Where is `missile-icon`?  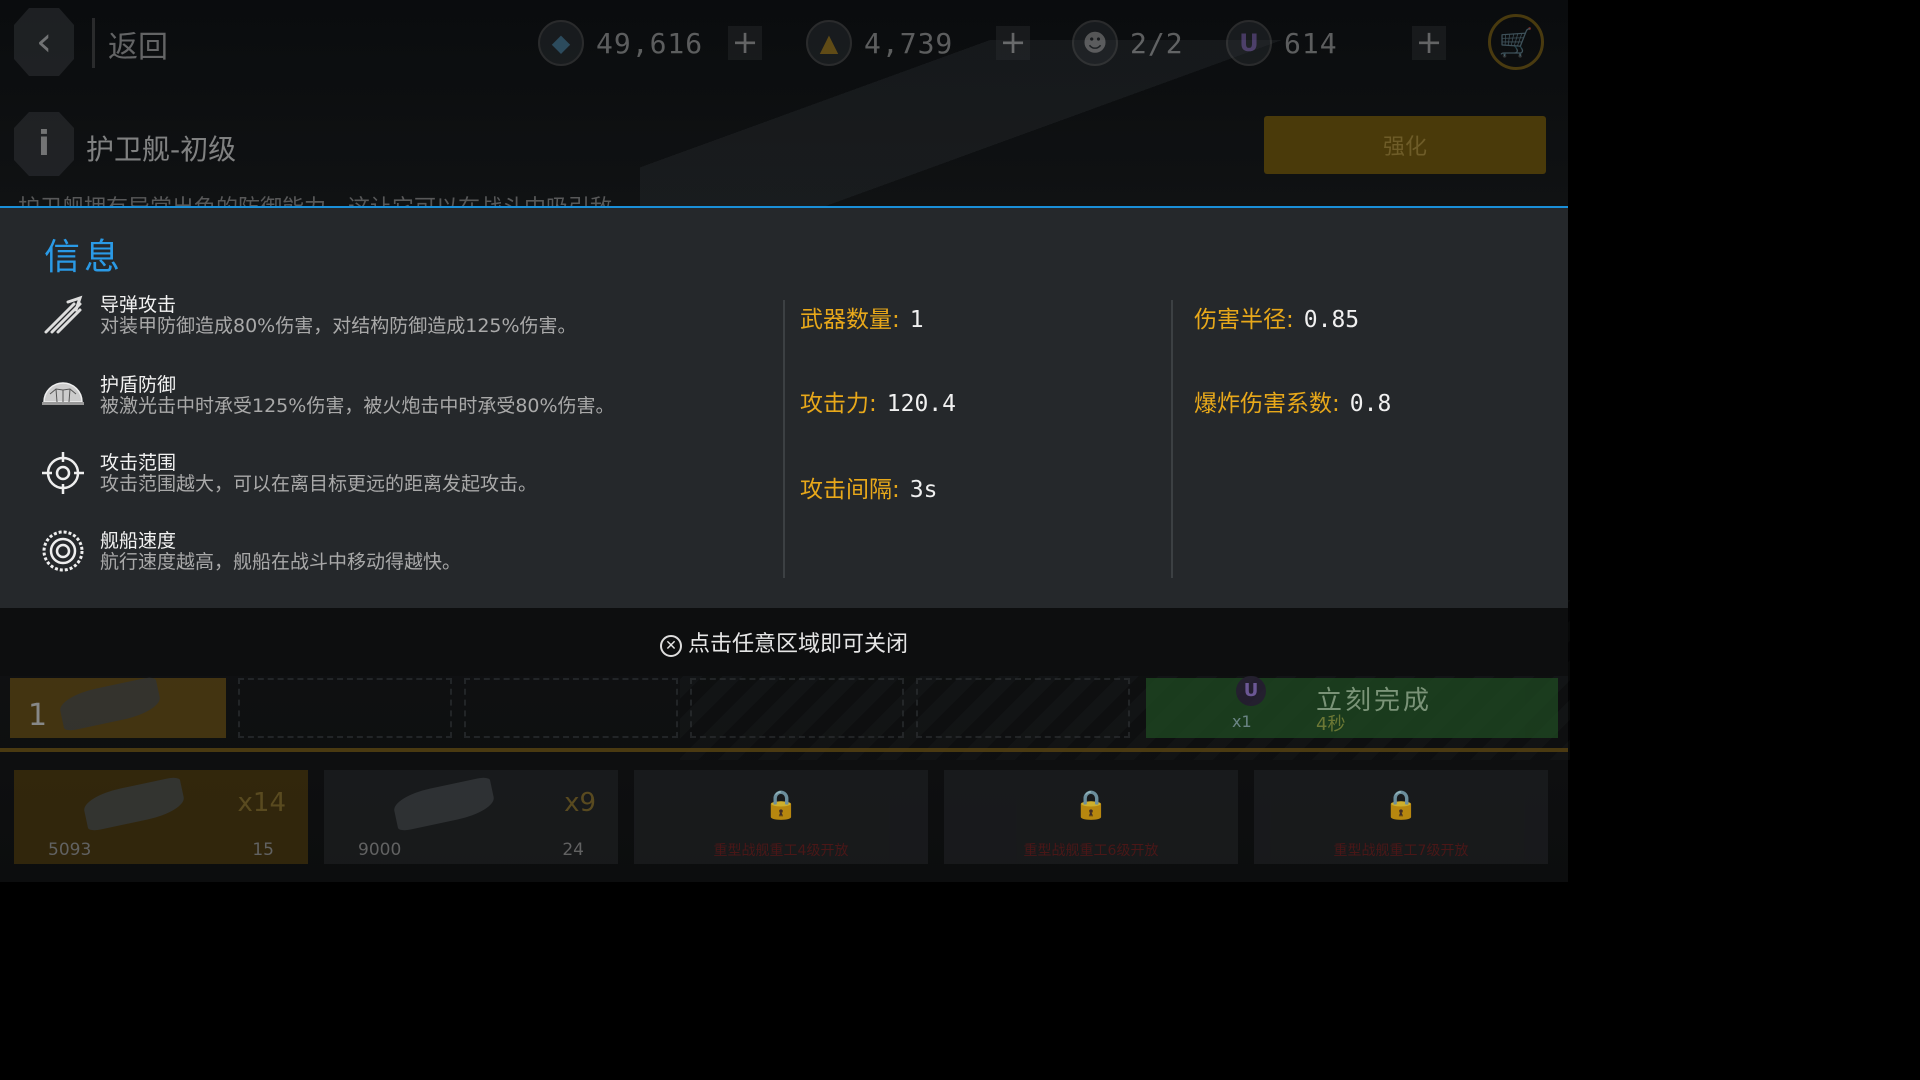 missile-icon is located at coordinates (63, 314).